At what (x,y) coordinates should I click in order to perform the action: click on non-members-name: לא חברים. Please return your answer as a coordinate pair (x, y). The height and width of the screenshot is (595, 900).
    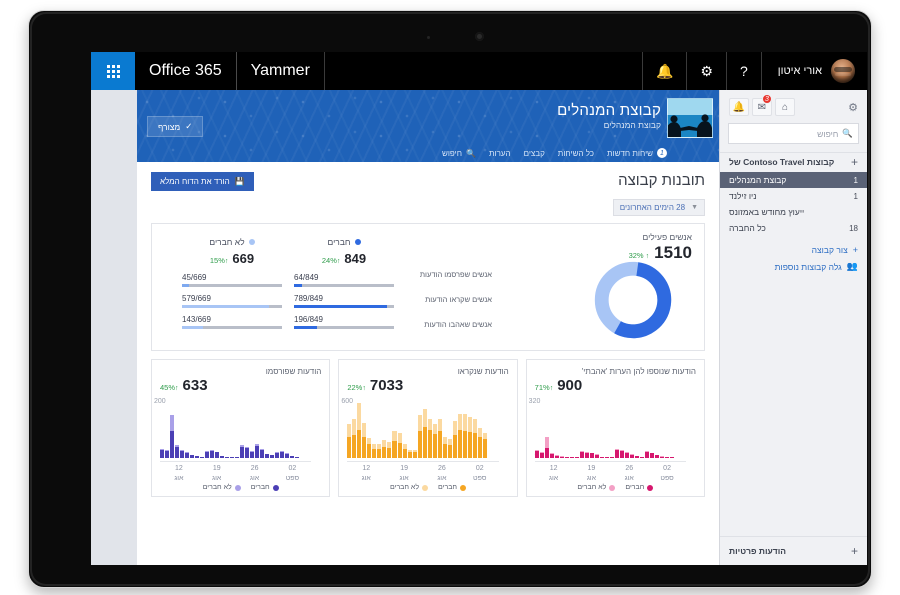
    Looking at the image, I should click on (232, 242).